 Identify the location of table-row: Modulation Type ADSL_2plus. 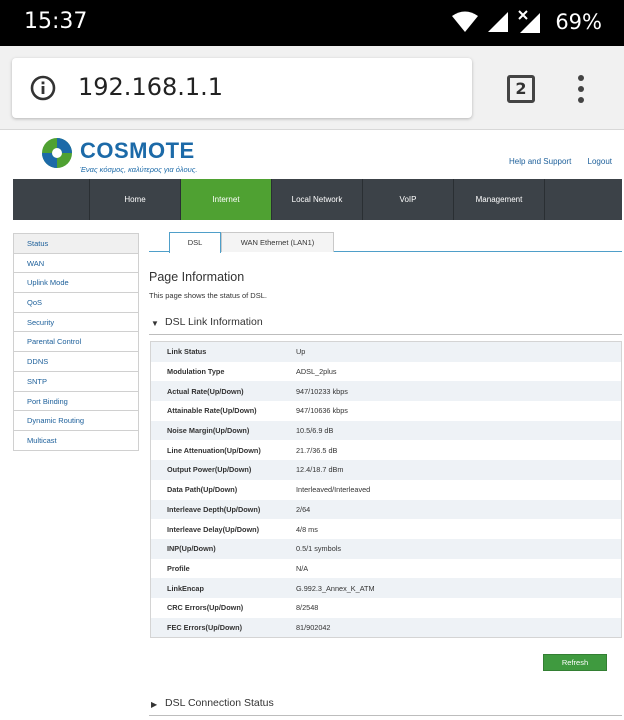
(386, 371).